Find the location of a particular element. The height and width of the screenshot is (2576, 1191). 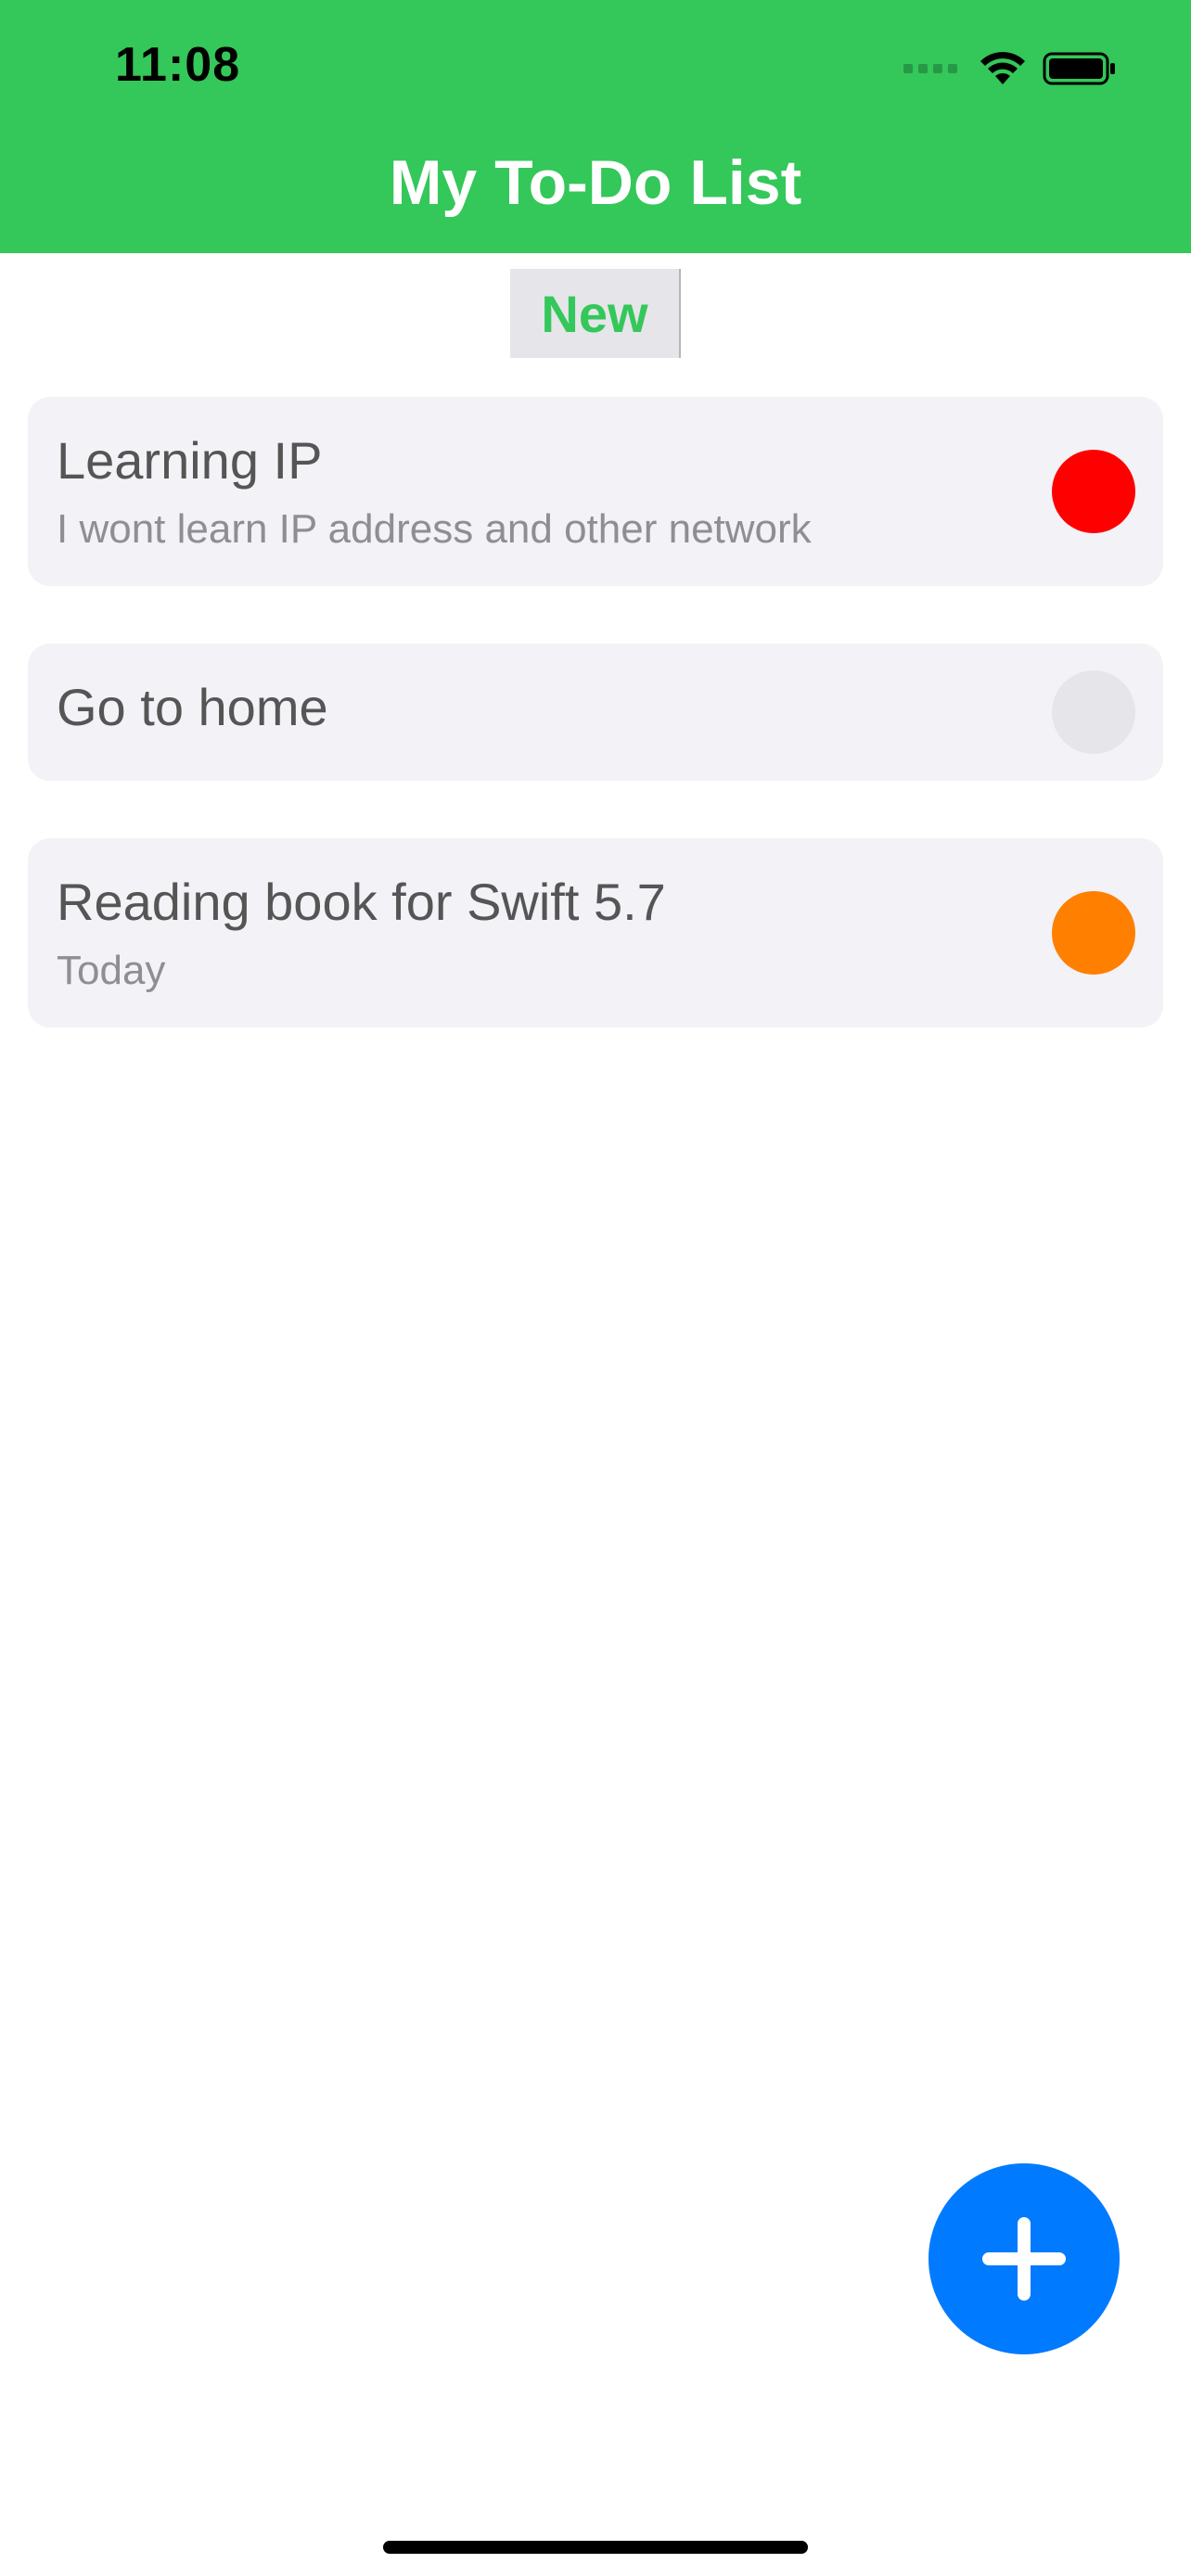

signal-icon is located at coordinates (930, 68).